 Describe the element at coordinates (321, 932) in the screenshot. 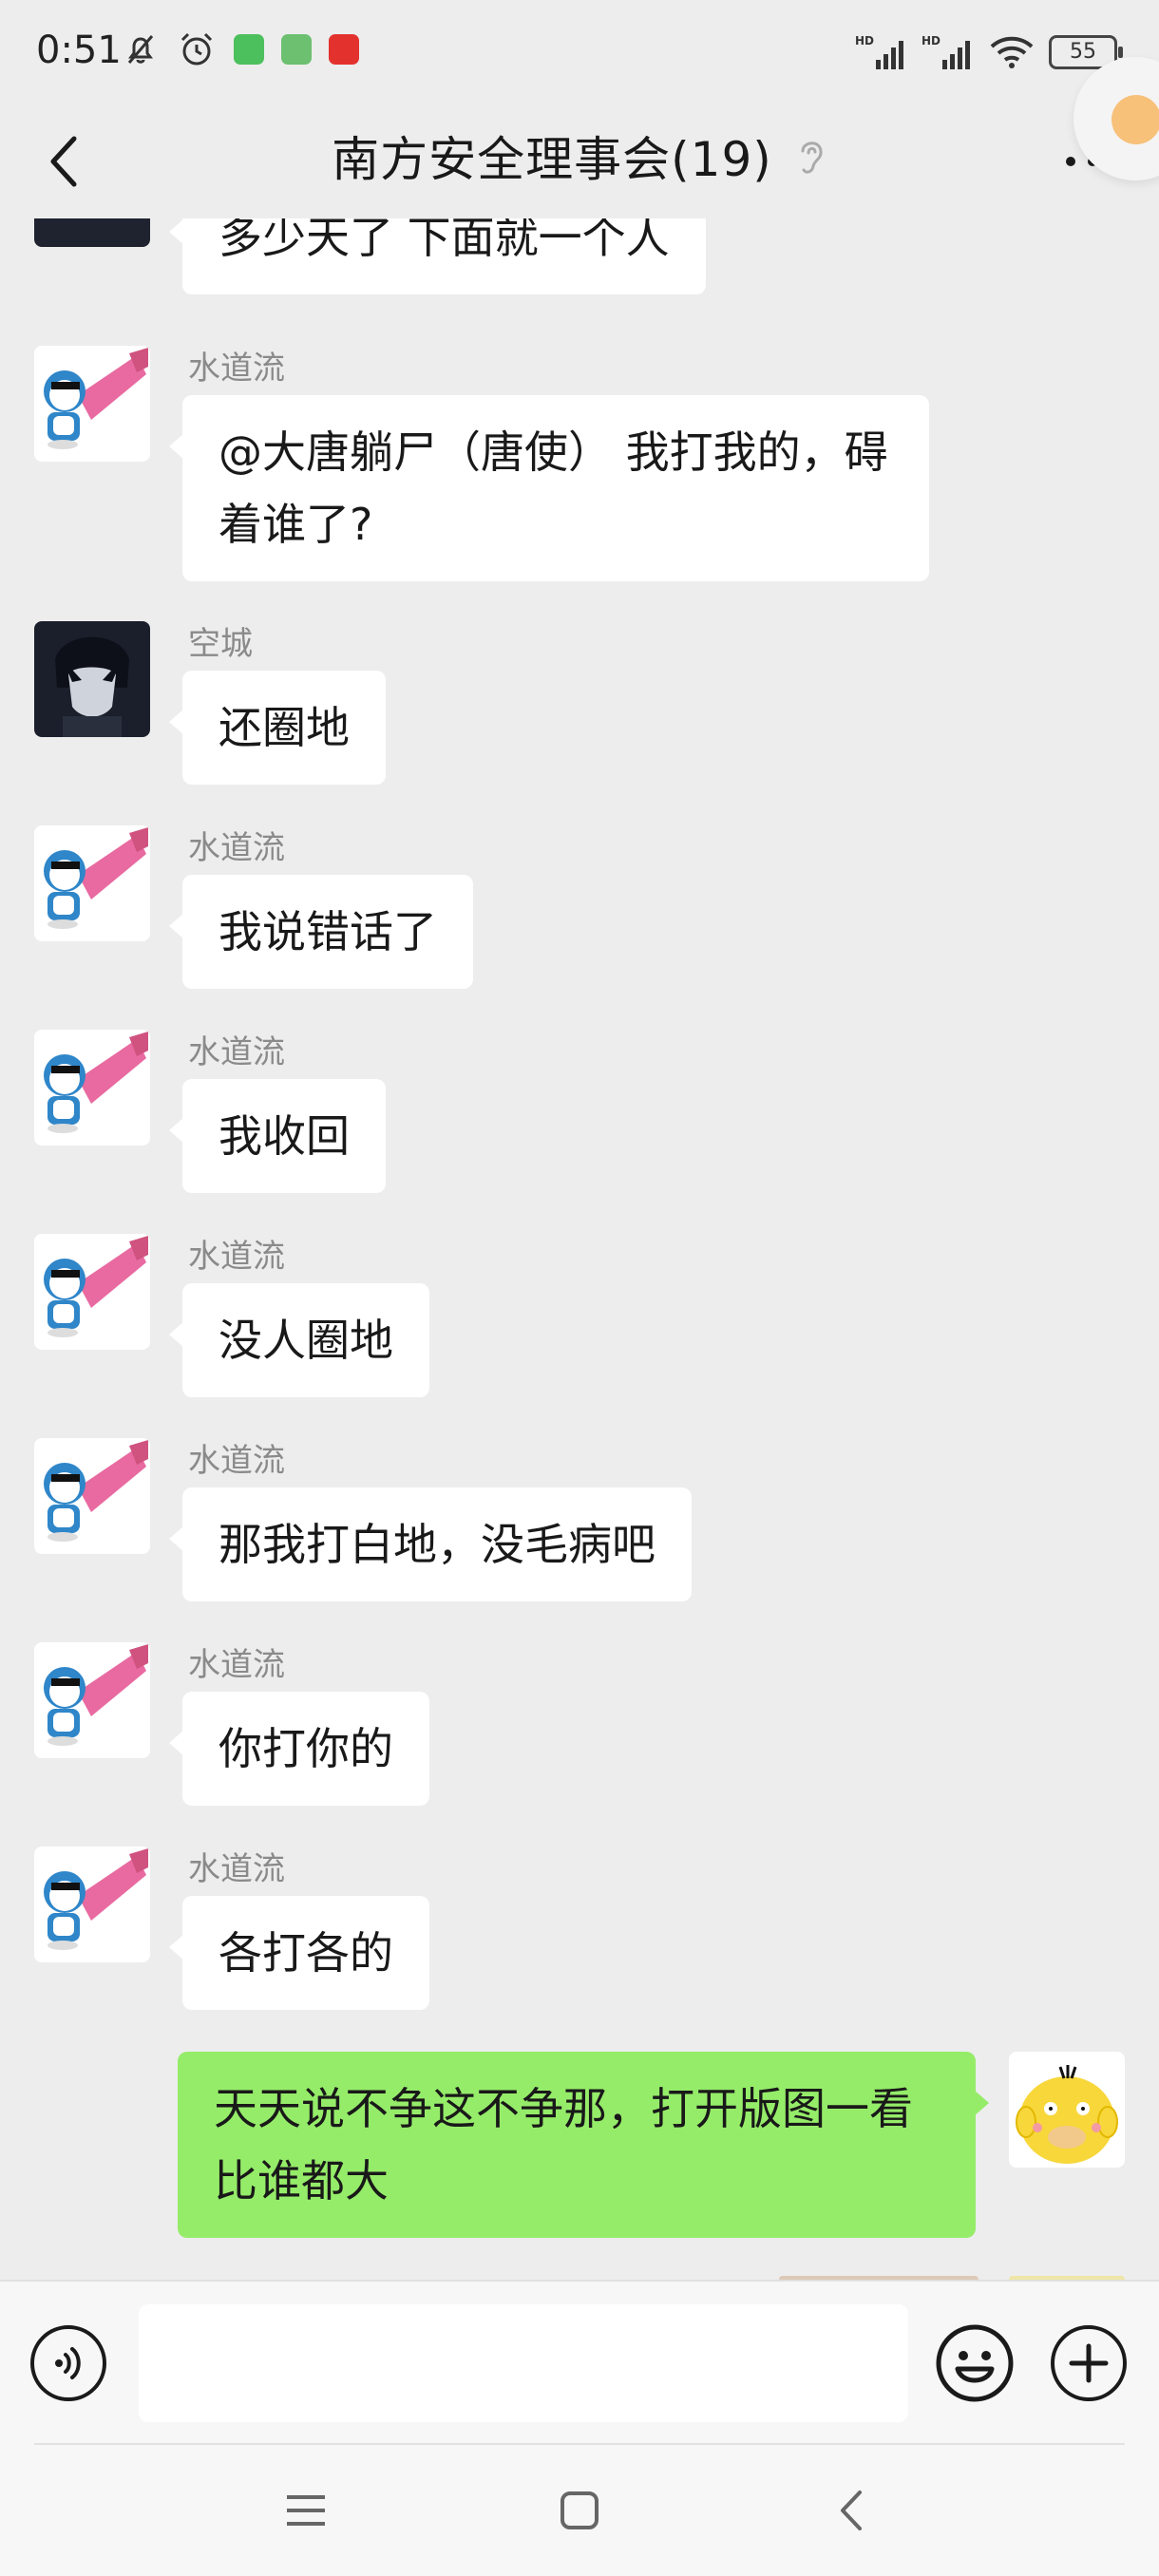

I see `message-bubble: 我说错话了` at that location.